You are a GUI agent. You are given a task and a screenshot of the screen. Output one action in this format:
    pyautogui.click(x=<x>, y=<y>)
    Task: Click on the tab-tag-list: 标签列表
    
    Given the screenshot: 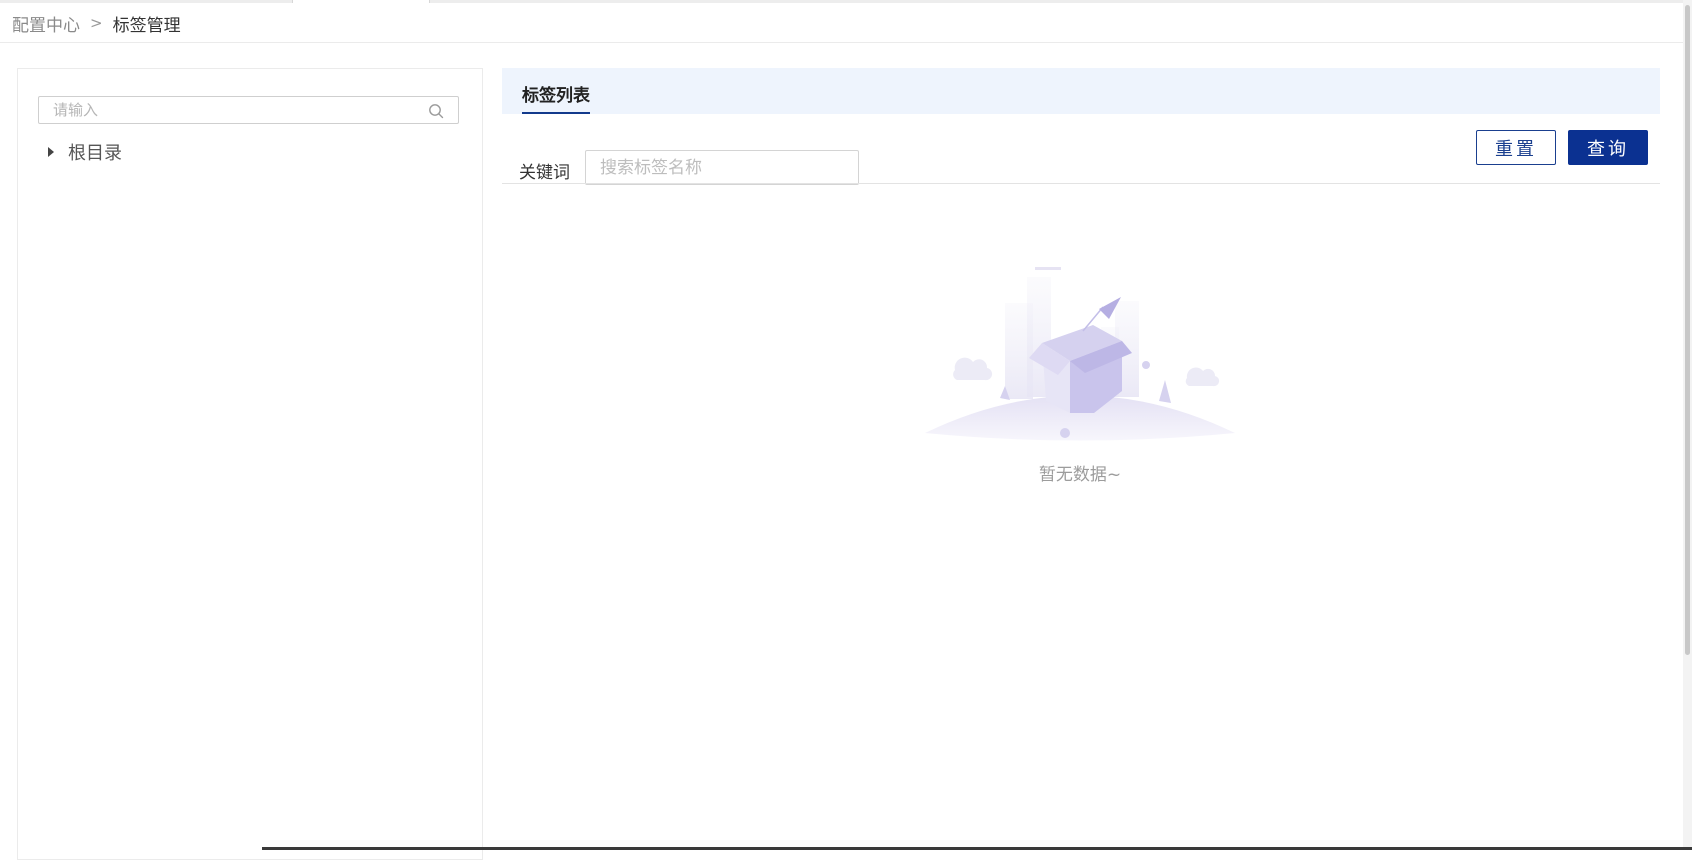 What is the action you would take?
    pyautogui.click(x=556, y=97)
    